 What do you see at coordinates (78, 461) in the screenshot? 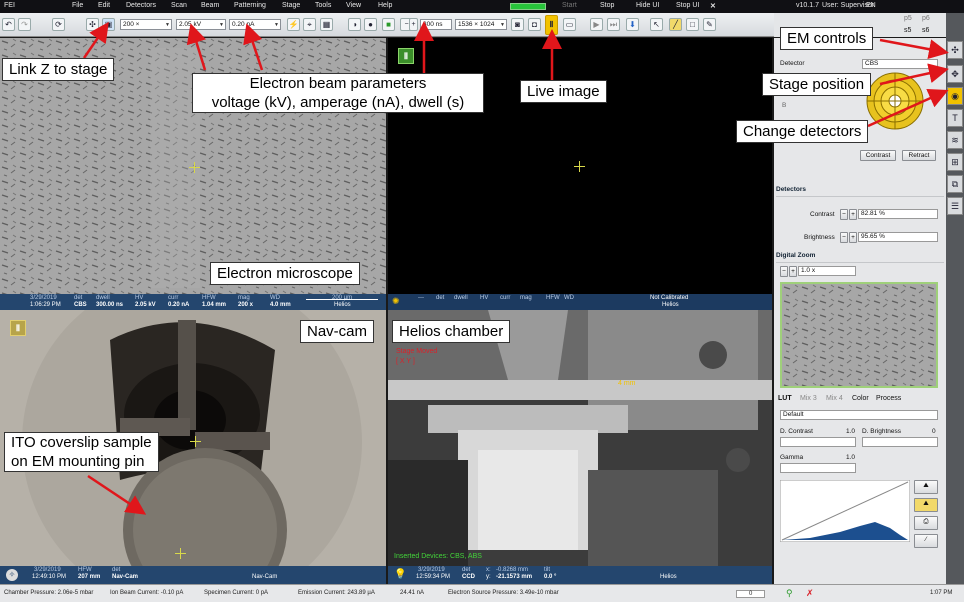
I see `note-ito-line2: on EM mounting pin` at bounding box center [78, 461].